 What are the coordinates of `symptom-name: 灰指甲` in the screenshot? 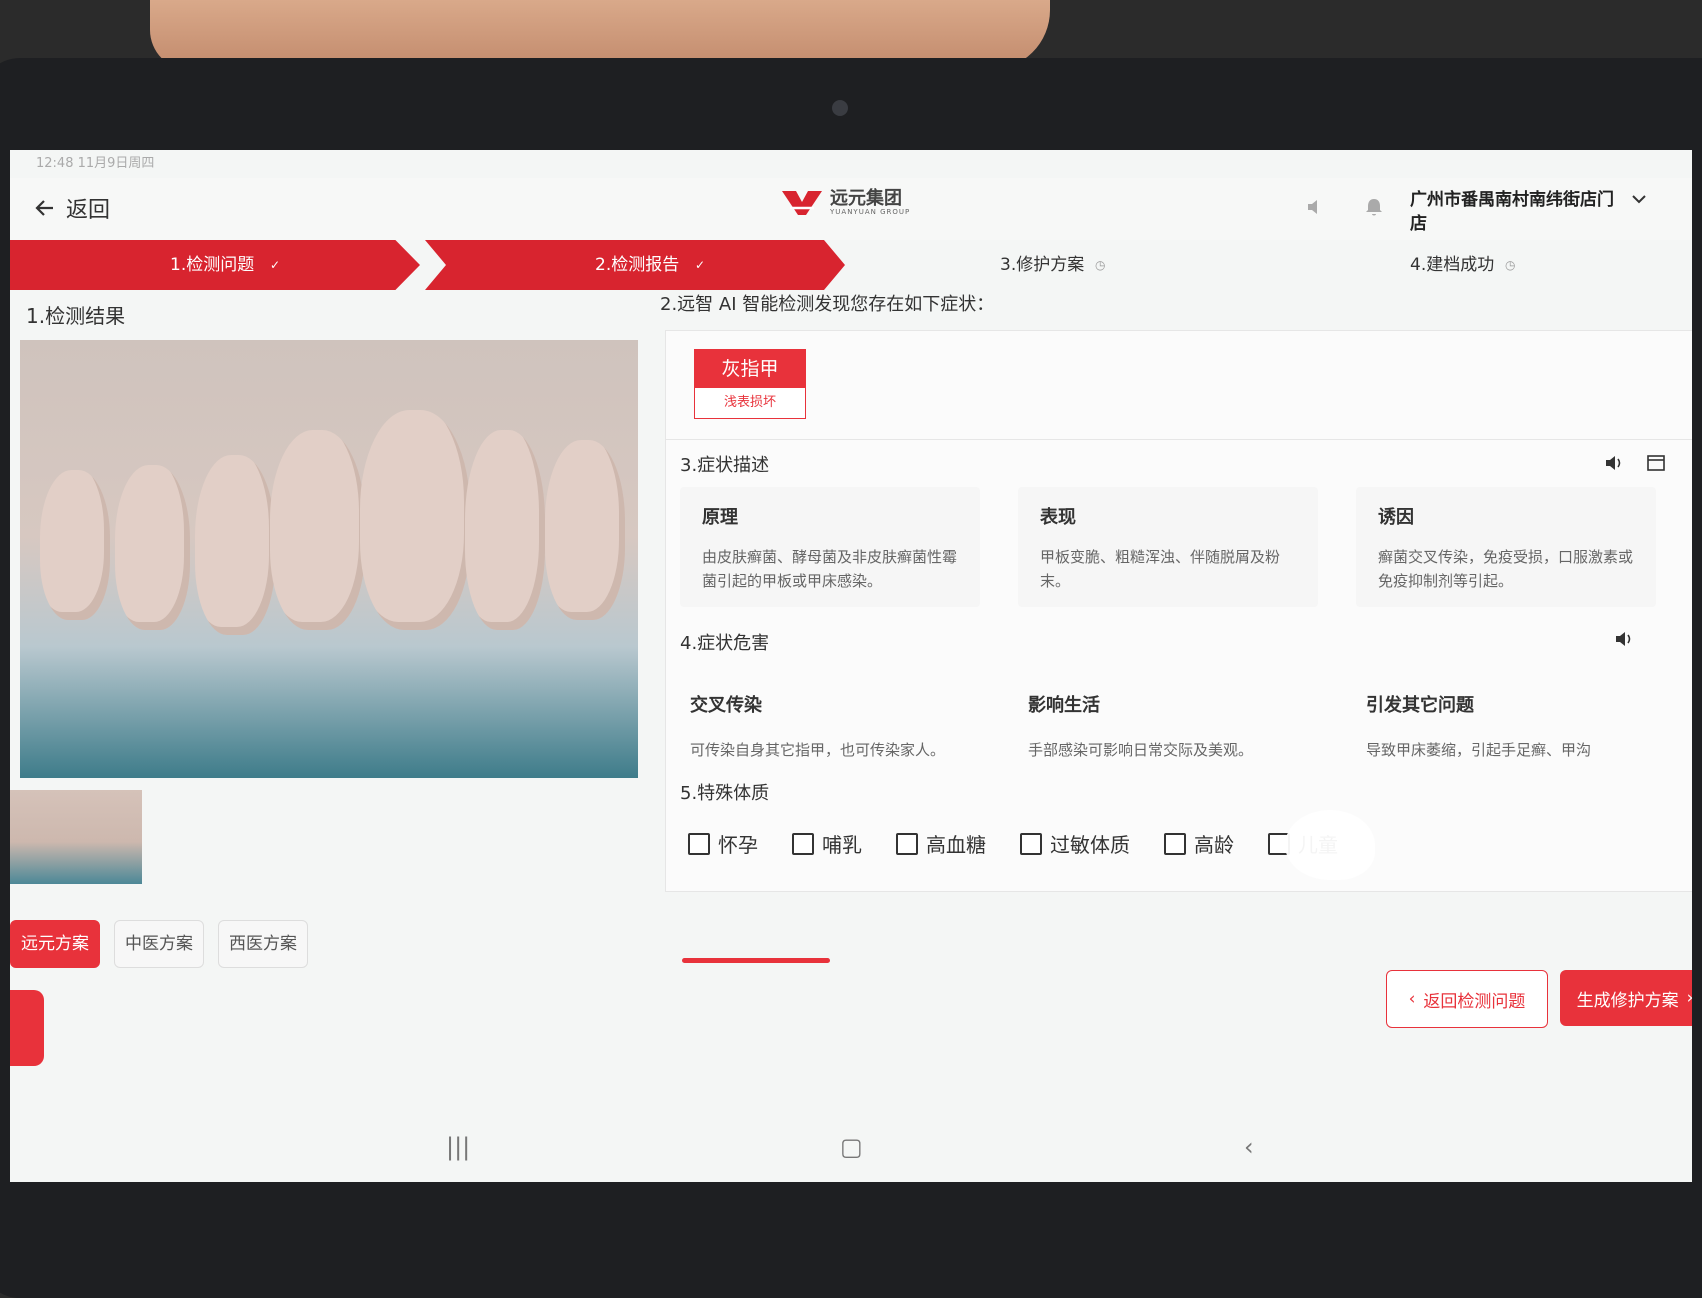 It's located at (750, 369).